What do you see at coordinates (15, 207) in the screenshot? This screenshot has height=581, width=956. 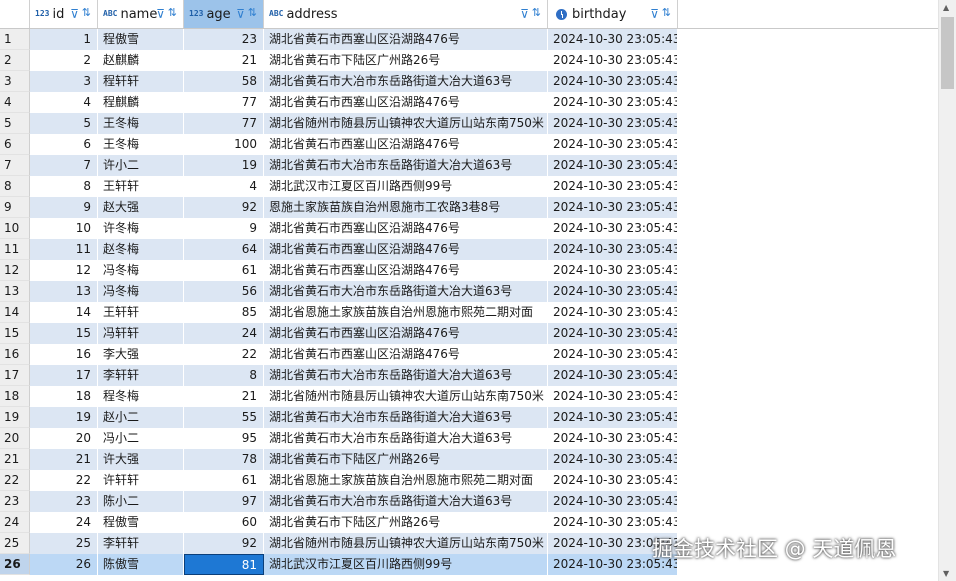 I see `row-number-cell: 9` at bounding box center [15, 207].